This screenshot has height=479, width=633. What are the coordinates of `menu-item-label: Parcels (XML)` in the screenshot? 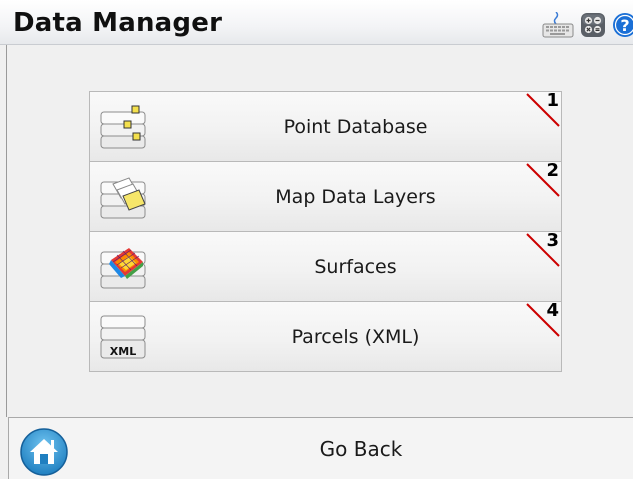 It's located at (355, 336).